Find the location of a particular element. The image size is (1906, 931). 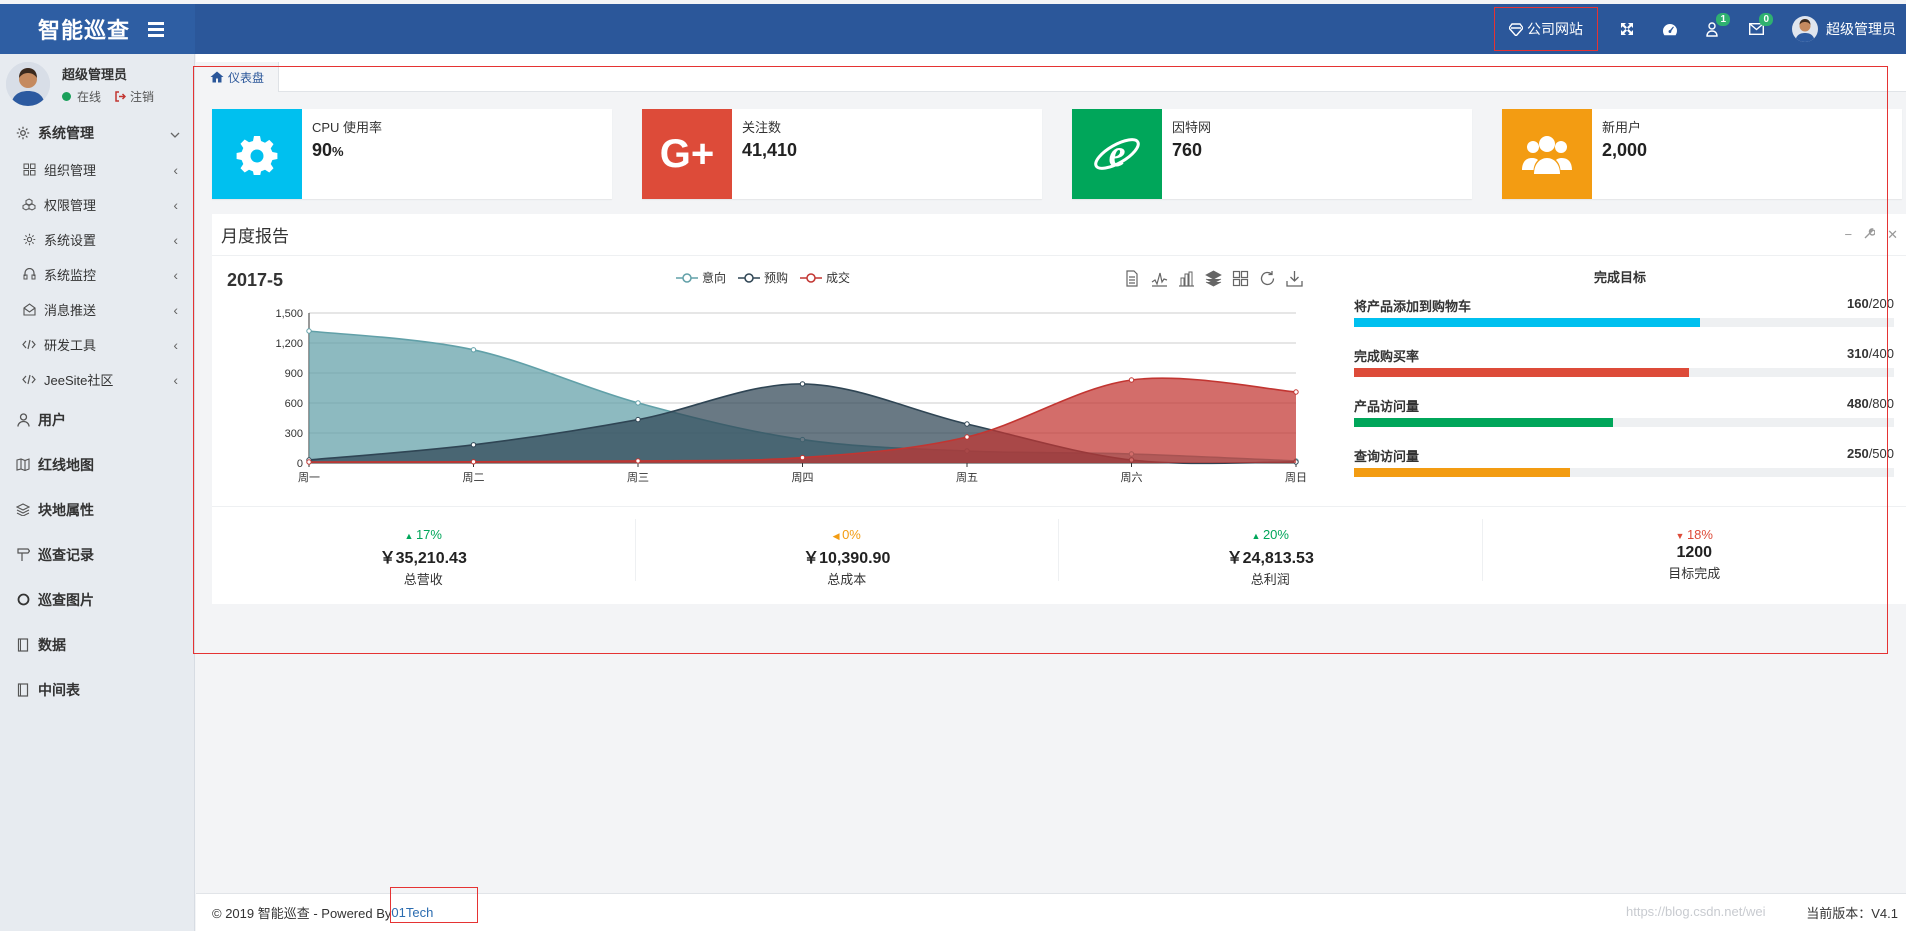

header-user-name: 超级管理员 is located at coordinates (1861, 29).